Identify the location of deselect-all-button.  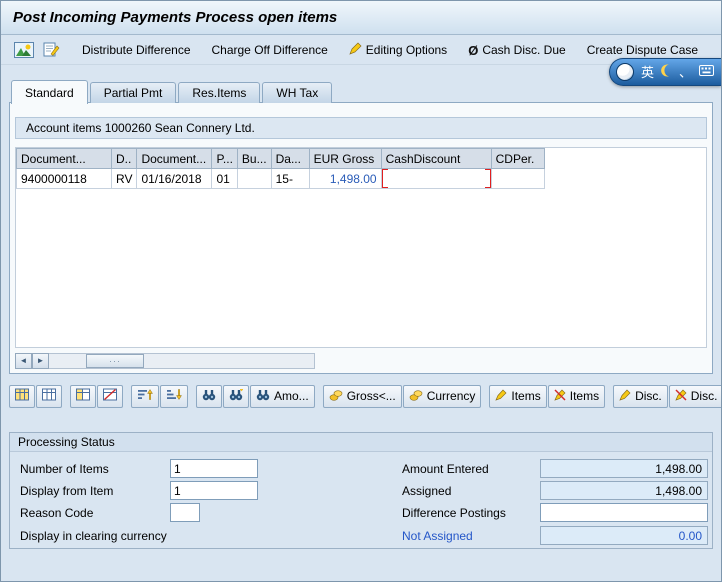
(49, 396).